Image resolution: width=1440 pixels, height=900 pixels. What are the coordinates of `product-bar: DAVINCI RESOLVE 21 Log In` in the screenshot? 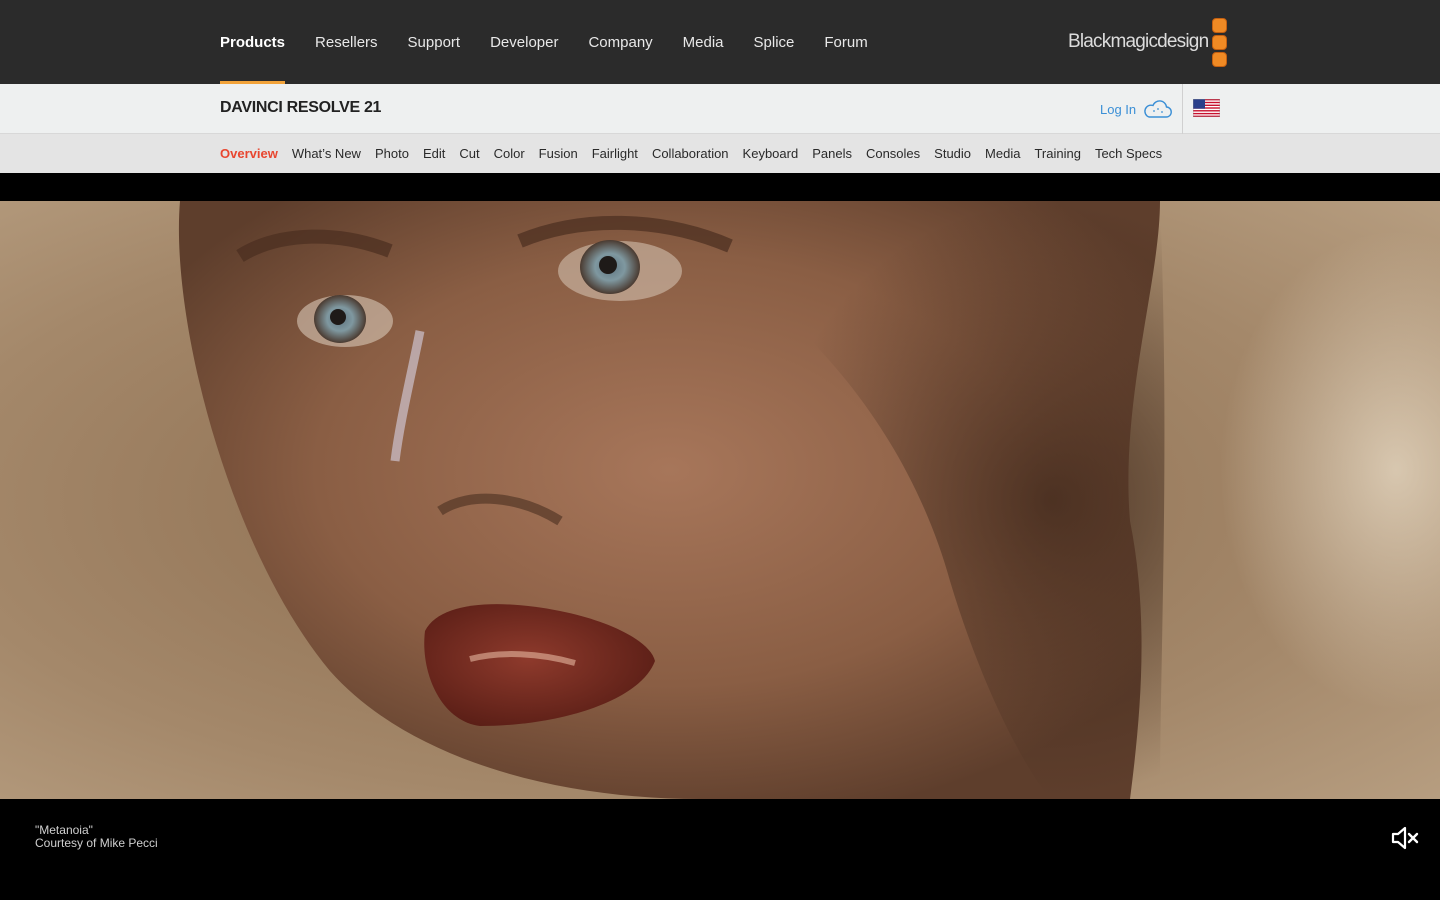 It's located at (720, 109).